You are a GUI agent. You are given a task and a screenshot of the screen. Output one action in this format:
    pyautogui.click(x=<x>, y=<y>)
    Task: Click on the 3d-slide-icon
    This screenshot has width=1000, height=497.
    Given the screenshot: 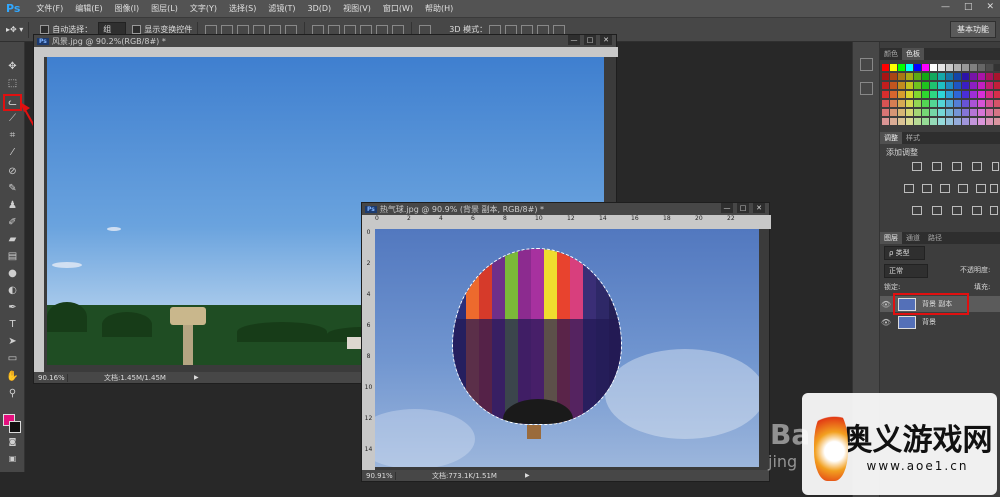 What is the action you would take?
    pyautogui.click(x=543, y=29)
    